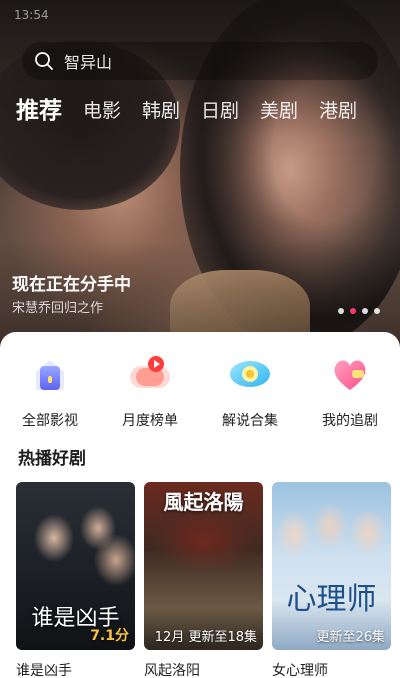 Image resolution: width=400 pixels, height=678 pixels. Describe the element at coordinates (161, 111) in the screenshot. I see `tab-korean-drama: 韩剧` at that location.